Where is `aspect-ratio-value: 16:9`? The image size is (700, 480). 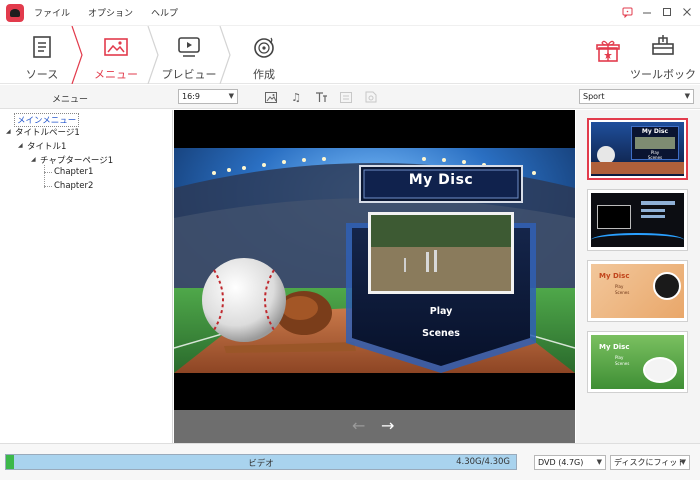
aspect-ratio-value: 16:9 is located at coordinates (191, 96).